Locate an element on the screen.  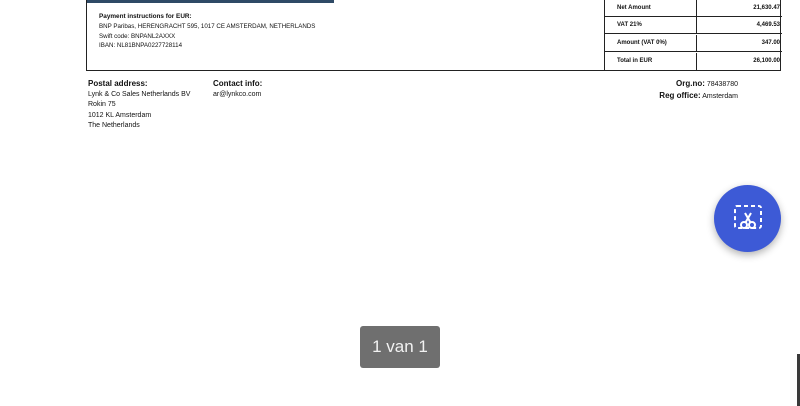
registration-info: Org.no: 78438780 Reg office: Amsterdam is located at coordinates (669, 90).